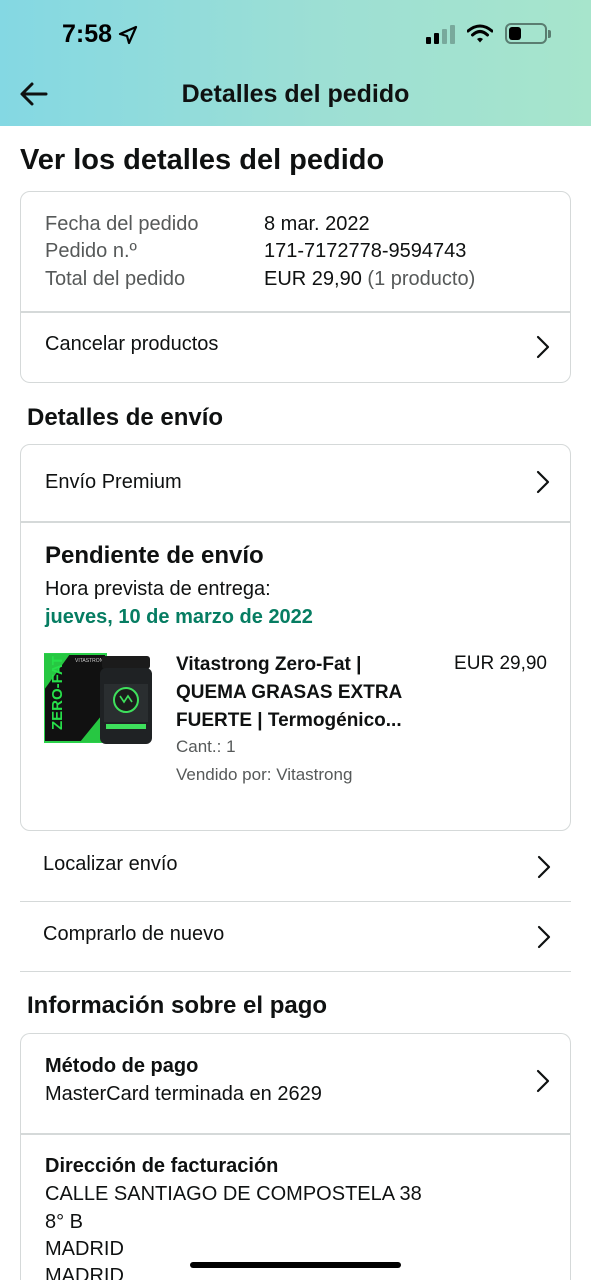 This screenshot has width=591, height=1280. I want to click on status-icons, so click(488, 33).